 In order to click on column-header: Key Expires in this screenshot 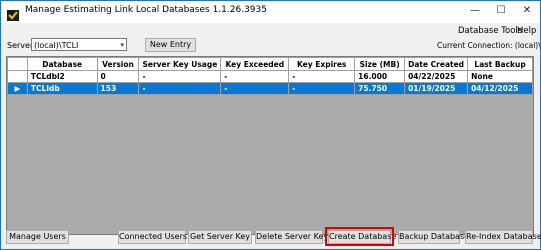, I will do `click(322, 64)`.